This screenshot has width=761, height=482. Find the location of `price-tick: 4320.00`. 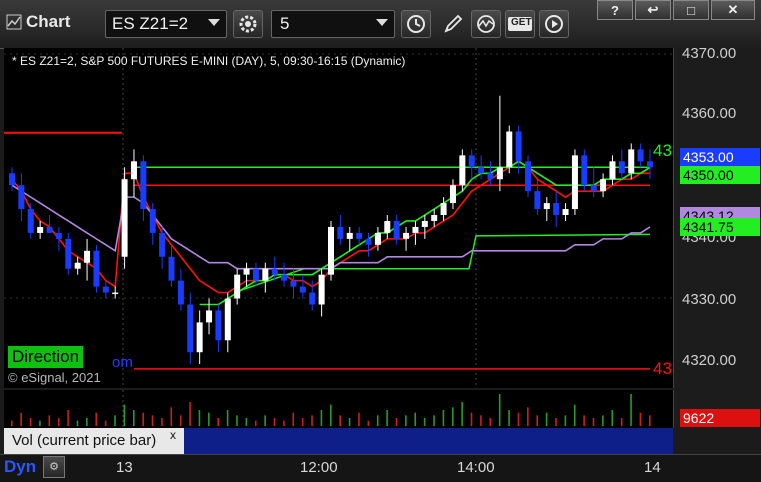

price-tick: 4320.00 is located at coordinates (709, 360).